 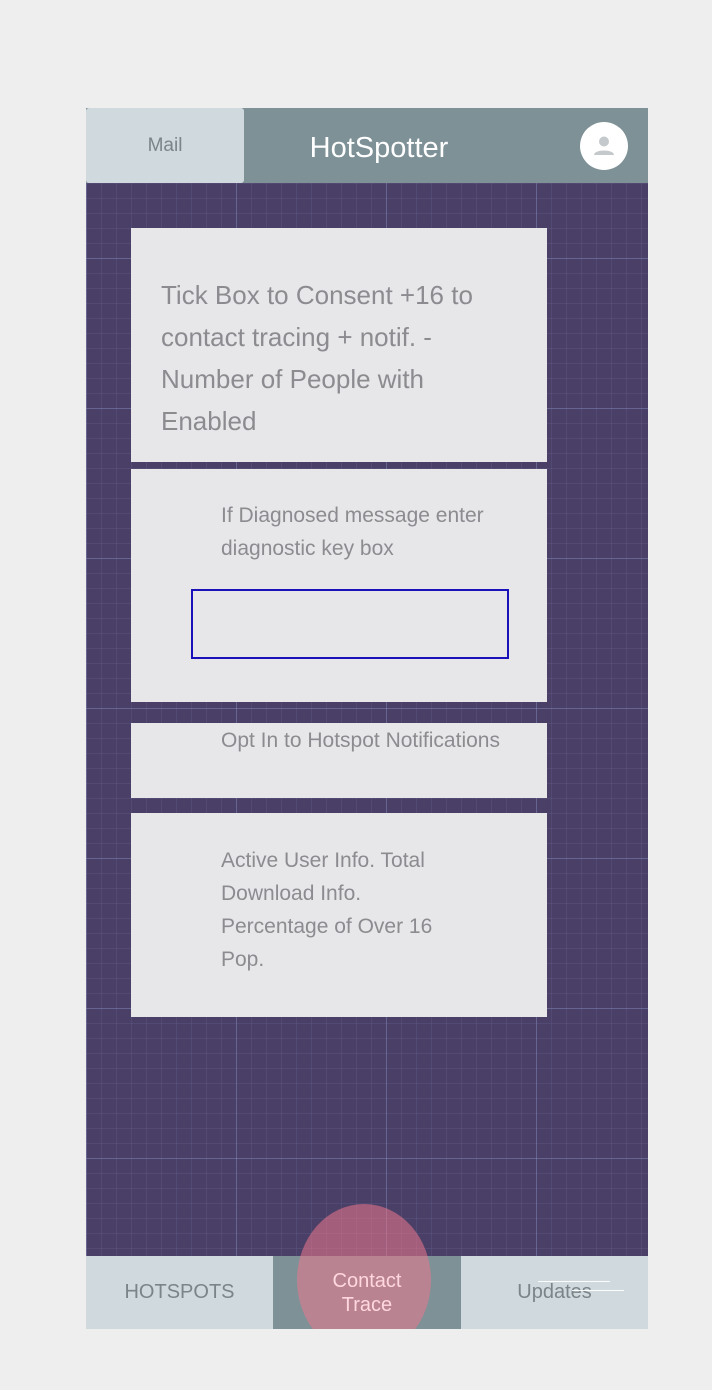 I want to click on updates-strike-lines, so click(x=581, y=1288).